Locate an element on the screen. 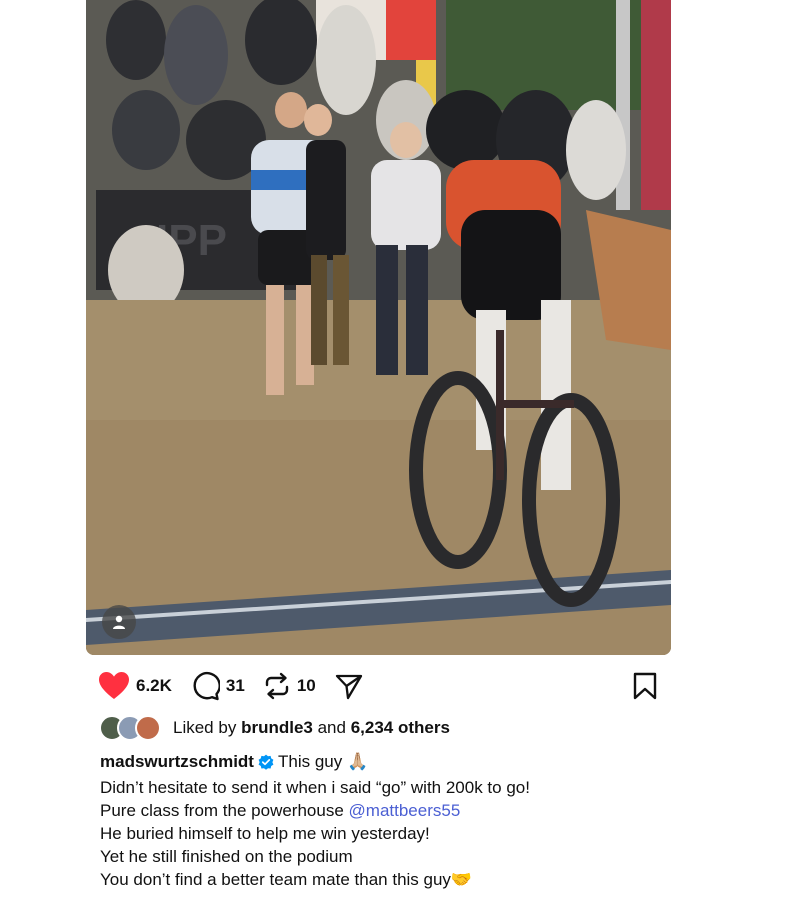 This screenshot has height=901, width=786. mention-link: @mattbeers55 is located at coordinates (405, 810).